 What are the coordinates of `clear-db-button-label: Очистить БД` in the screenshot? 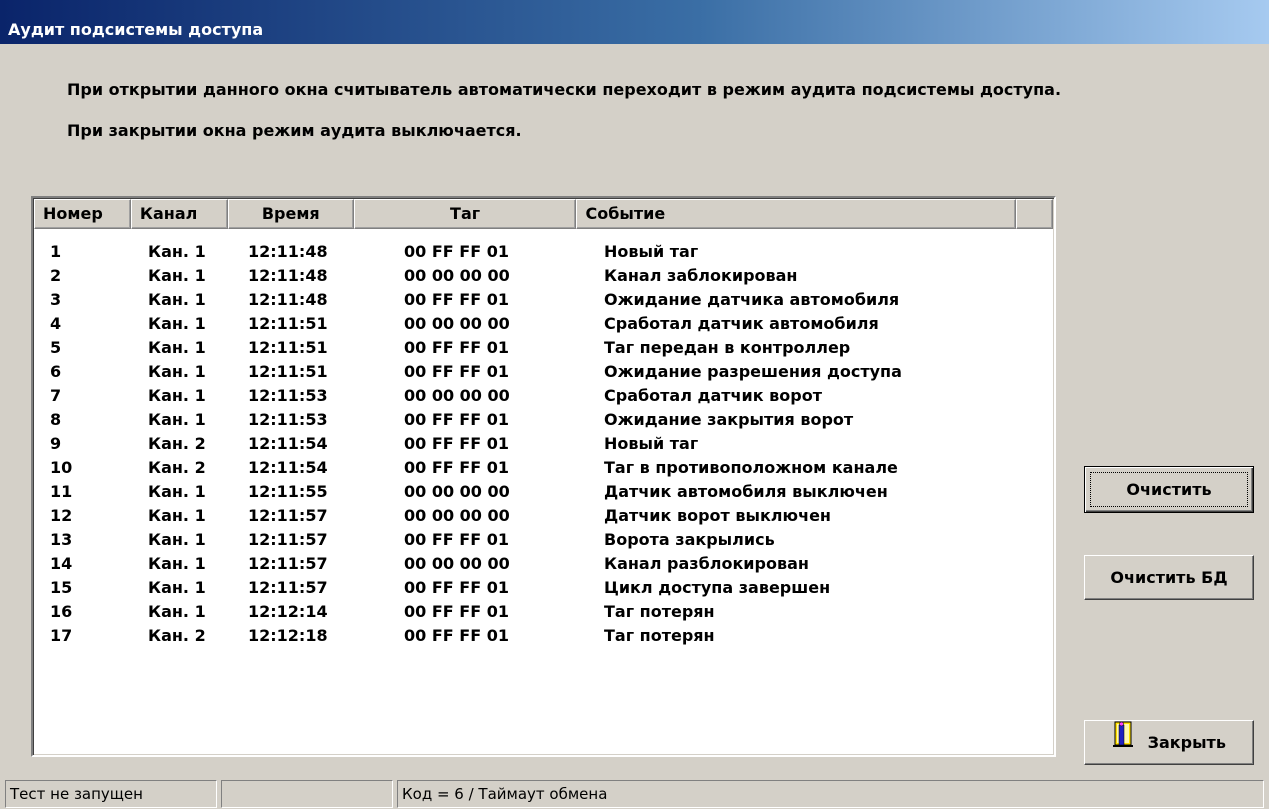 It's located at (1169, 577).